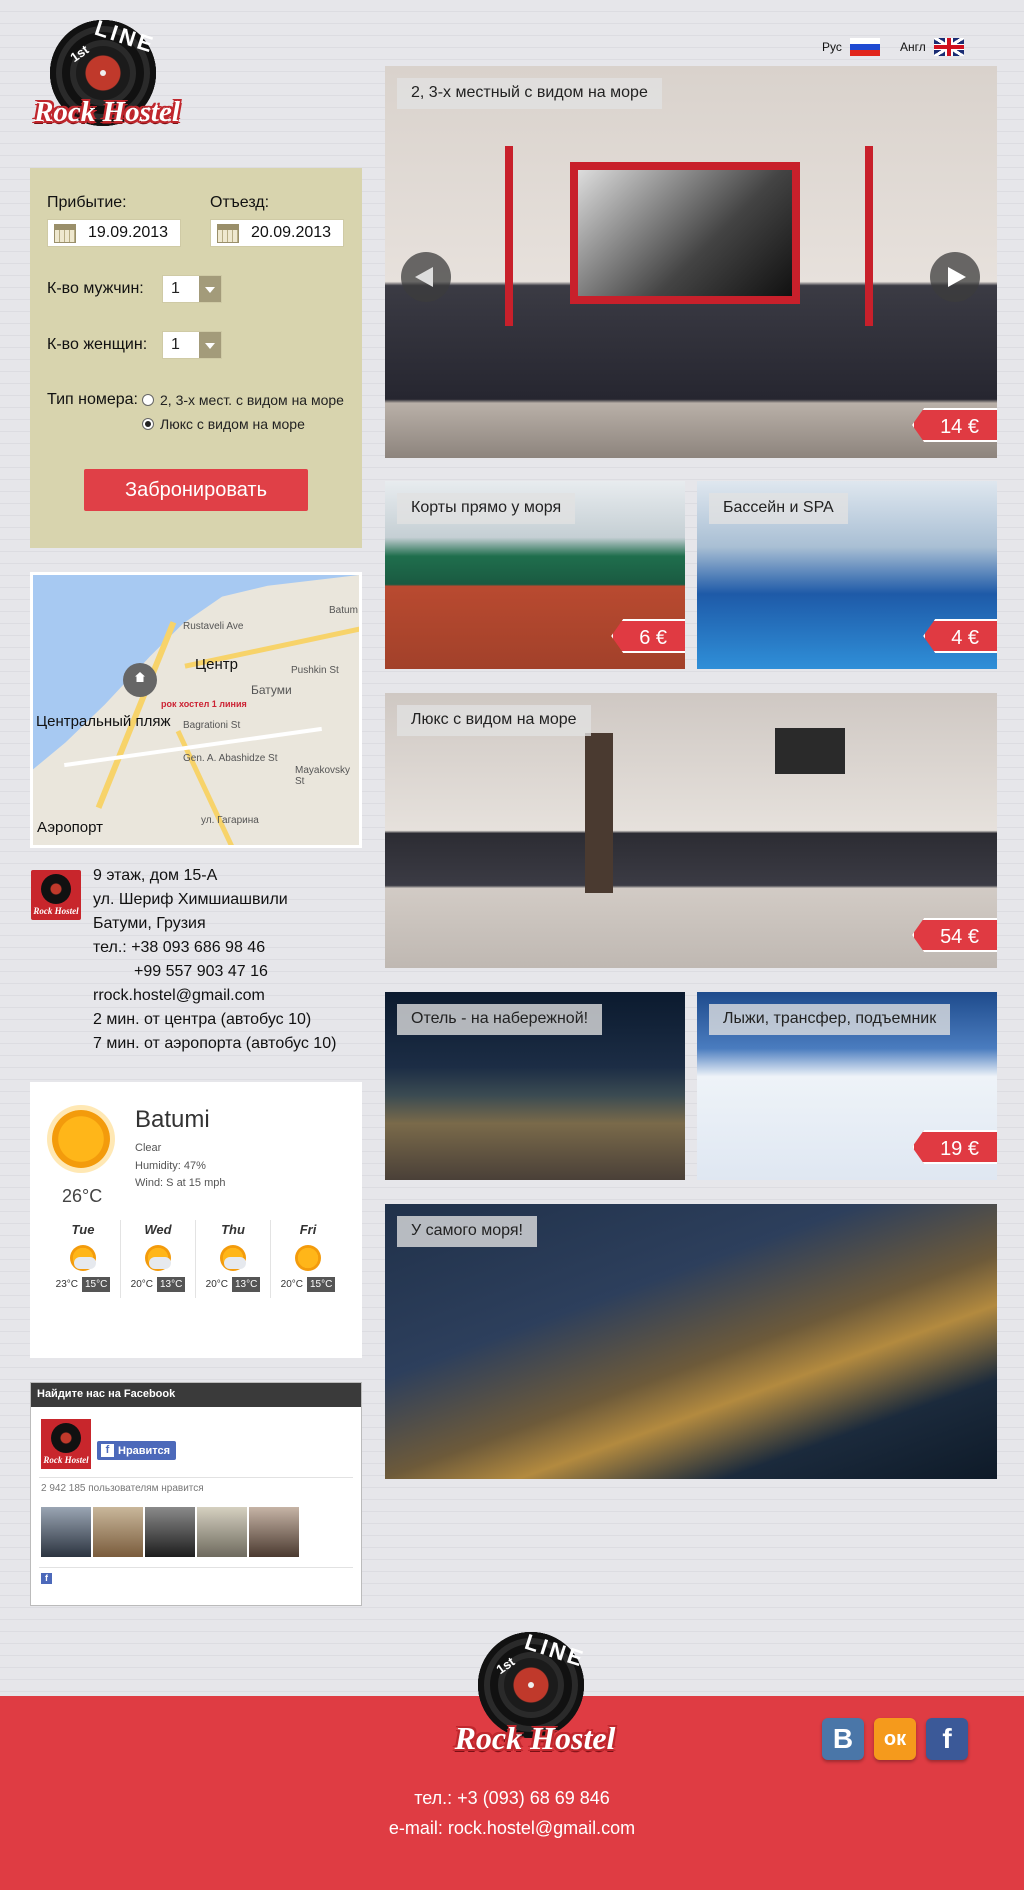  Describe the element at coordinates (535, 575) in the screenshot. I see `tile-tennis: Корты прямо у моря 6 €` at that location.